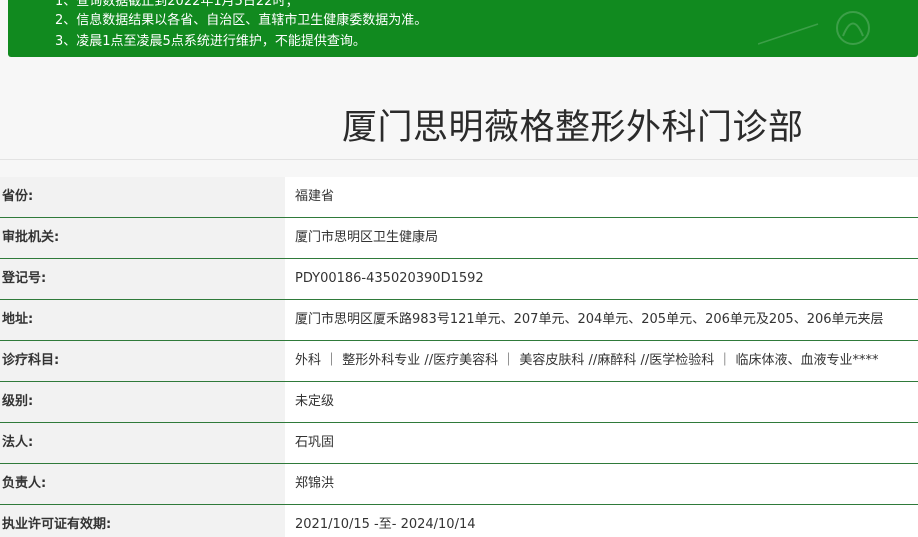 The image size is (918, 537). I want to click on row-label-province: 省份:, so click(142, 197).